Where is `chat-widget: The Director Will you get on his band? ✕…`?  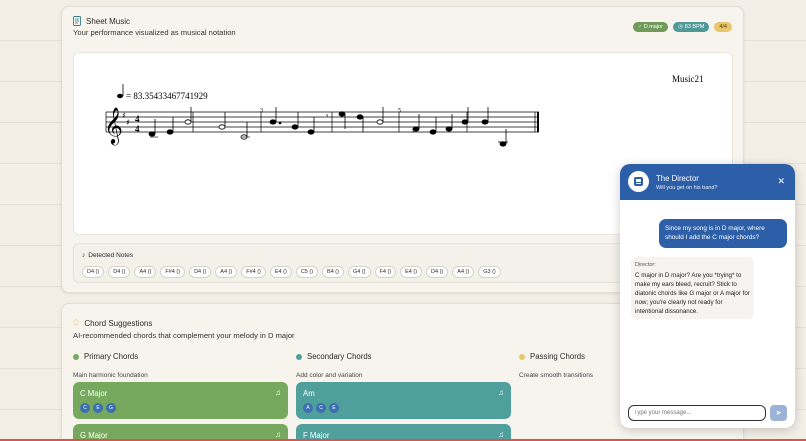 chat-widget: The Director Will you get on his band? ✕… is located at coordinates (707, 296).